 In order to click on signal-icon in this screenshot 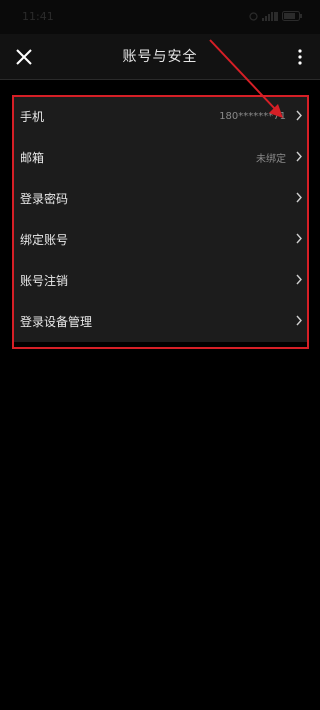, I will do `click(270, 16)`.